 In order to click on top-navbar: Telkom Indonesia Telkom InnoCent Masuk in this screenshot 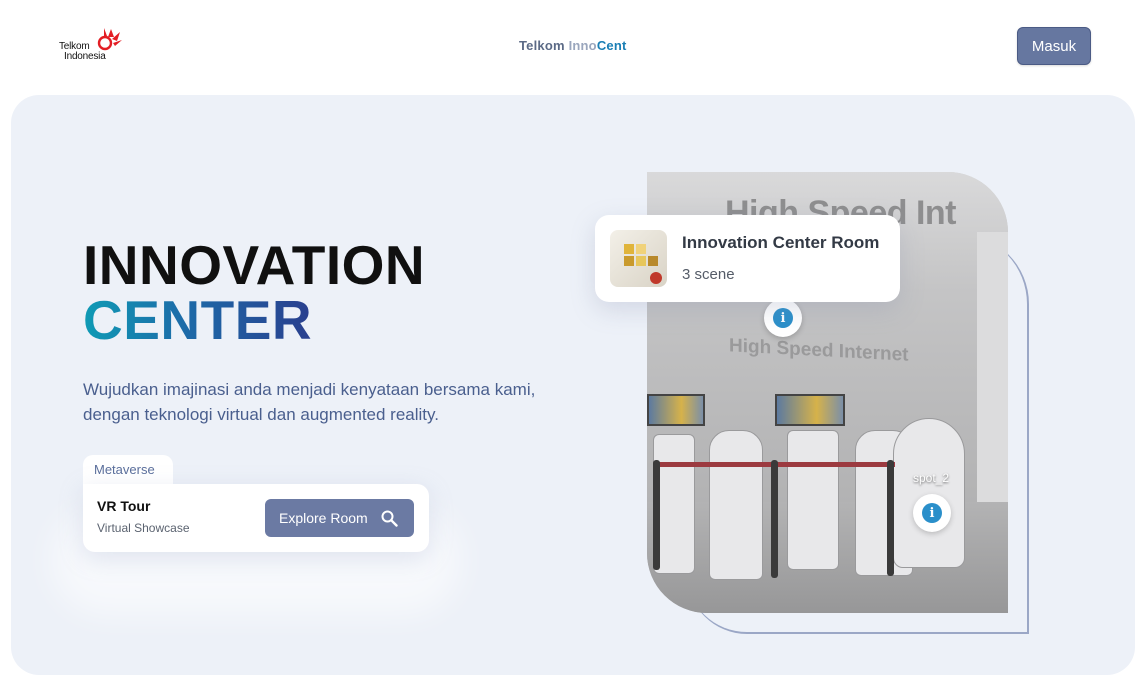, I will do `click(573, 46)`.